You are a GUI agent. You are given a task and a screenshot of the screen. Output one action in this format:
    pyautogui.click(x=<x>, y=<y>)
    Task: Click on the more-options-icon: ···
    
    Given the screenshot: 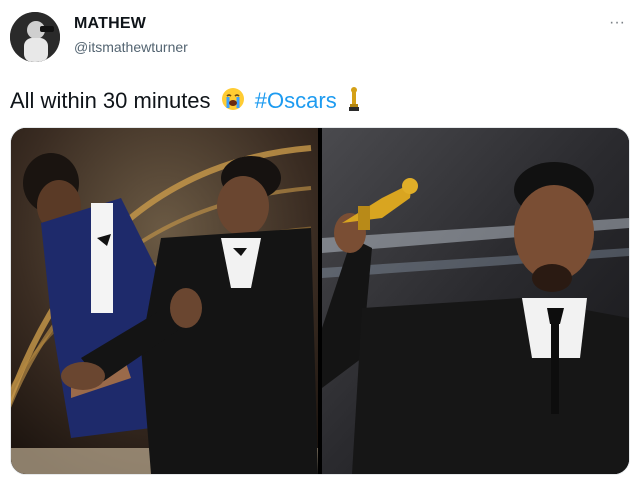 What is the action you would take?
    pyautogui.click(x=617, y=23)
    